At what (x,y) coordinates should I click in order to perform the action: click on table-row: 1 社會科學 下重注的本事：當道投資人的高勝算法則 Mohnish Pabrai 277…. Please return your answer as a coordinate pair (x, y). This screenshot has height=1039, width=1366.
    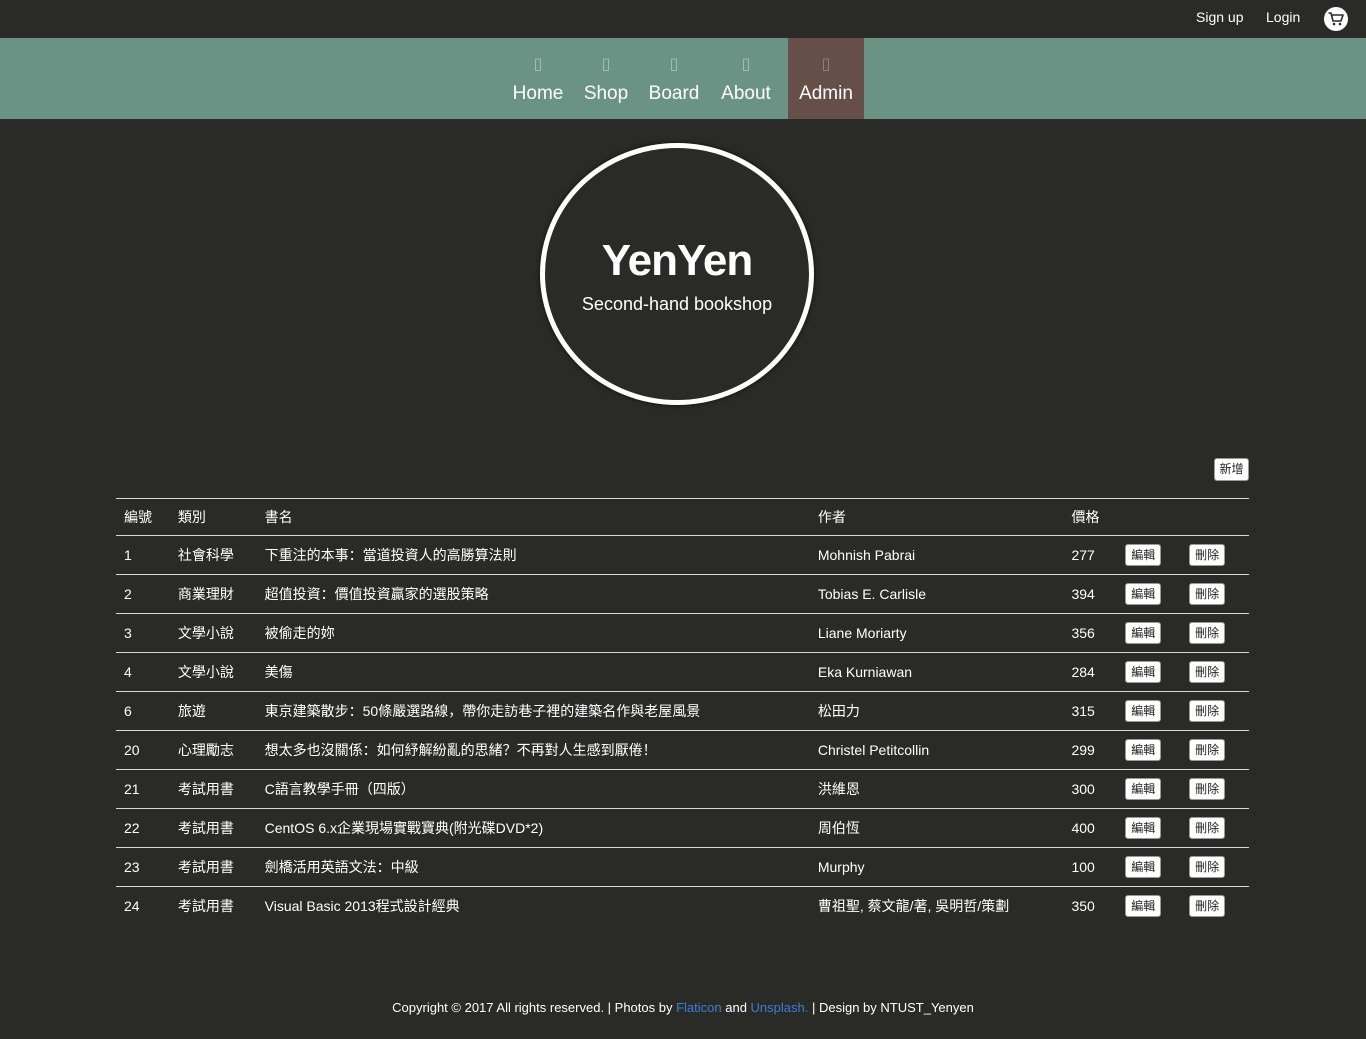
    Looking at the image, I should click on (682, 555).